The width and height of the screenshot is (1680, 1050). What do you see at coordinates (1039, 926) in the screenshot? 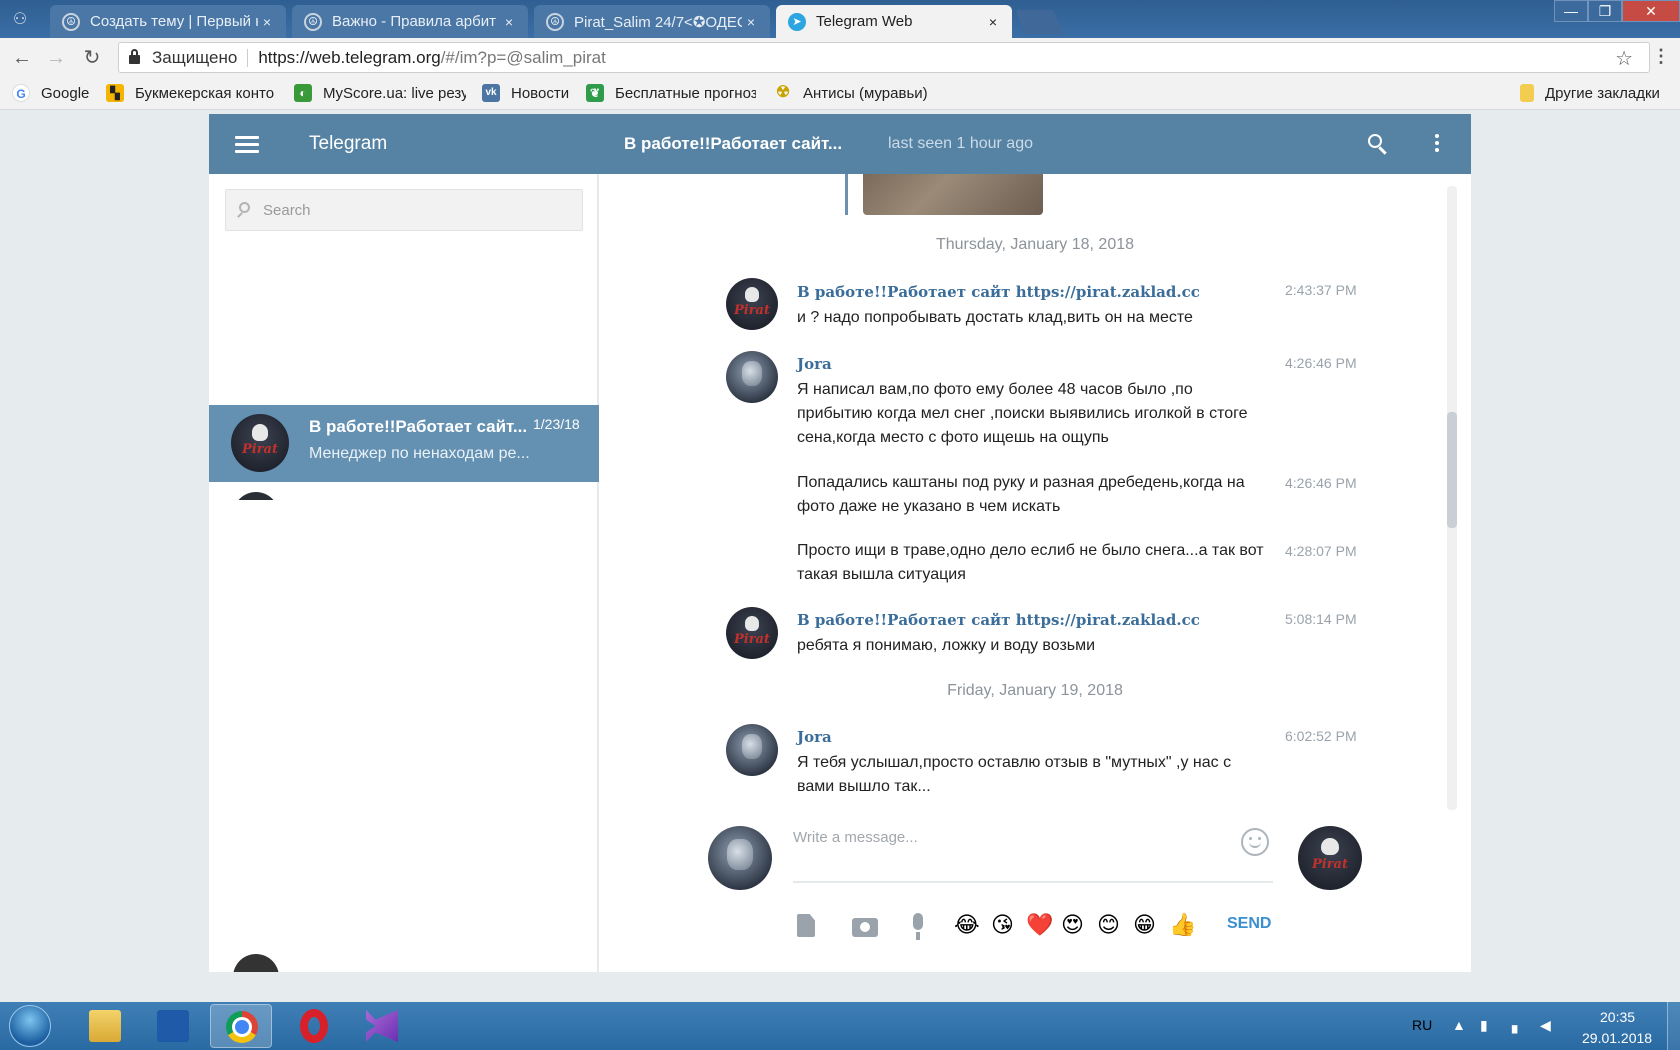
I see `emoji-heart: ❤️` at bounding box center [1039, 926].